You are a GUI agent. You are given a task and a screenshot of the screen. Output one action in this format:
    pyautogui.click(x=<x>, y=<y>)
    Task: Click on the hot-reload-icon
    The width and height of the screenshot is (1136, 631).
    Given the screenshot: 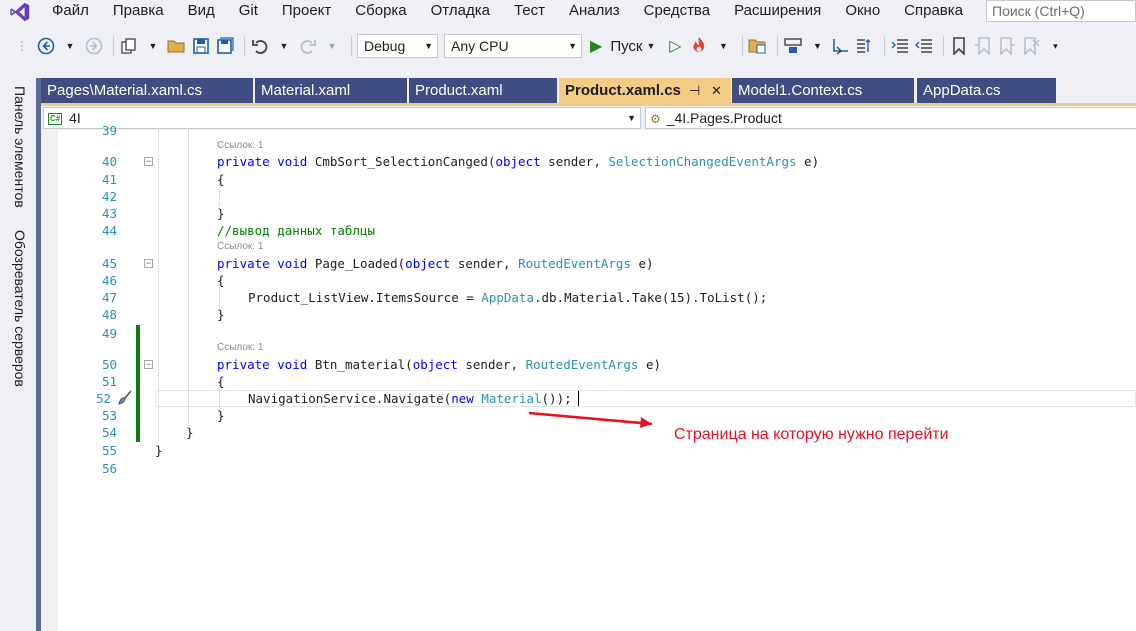 What is the action you would take?
    pyautogui.click(x=699, y=46)
    